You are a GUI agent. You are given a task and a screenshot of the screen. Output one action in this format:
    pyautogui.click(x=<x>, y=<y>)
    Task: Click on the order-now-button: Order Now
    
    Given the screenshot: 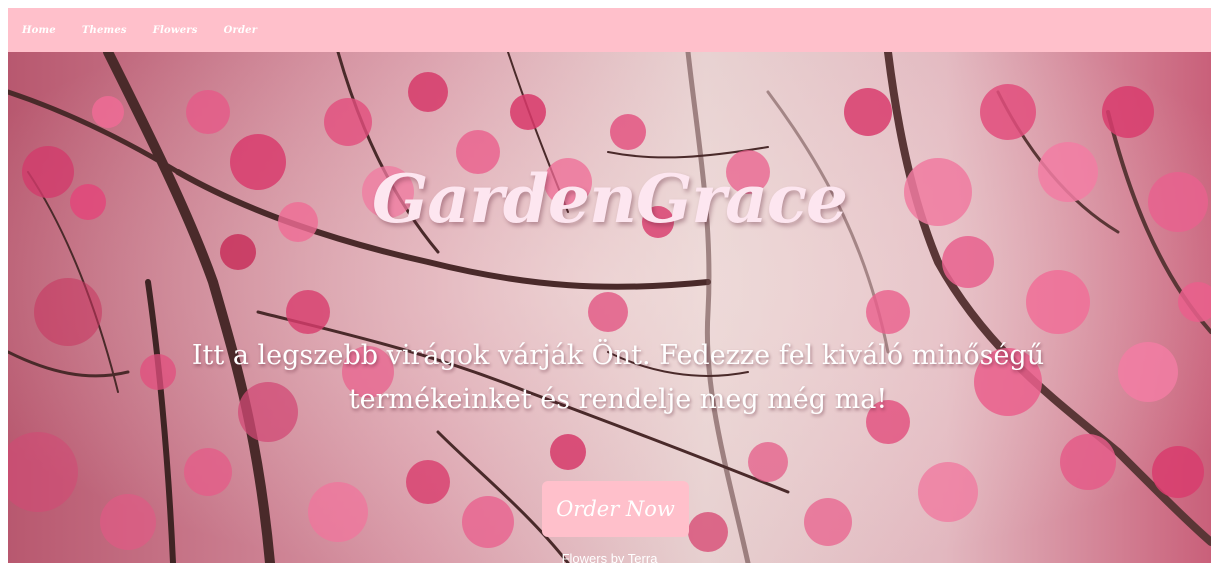 What is the action you would take?
    pyautogui.click(x=615, y=509)
    